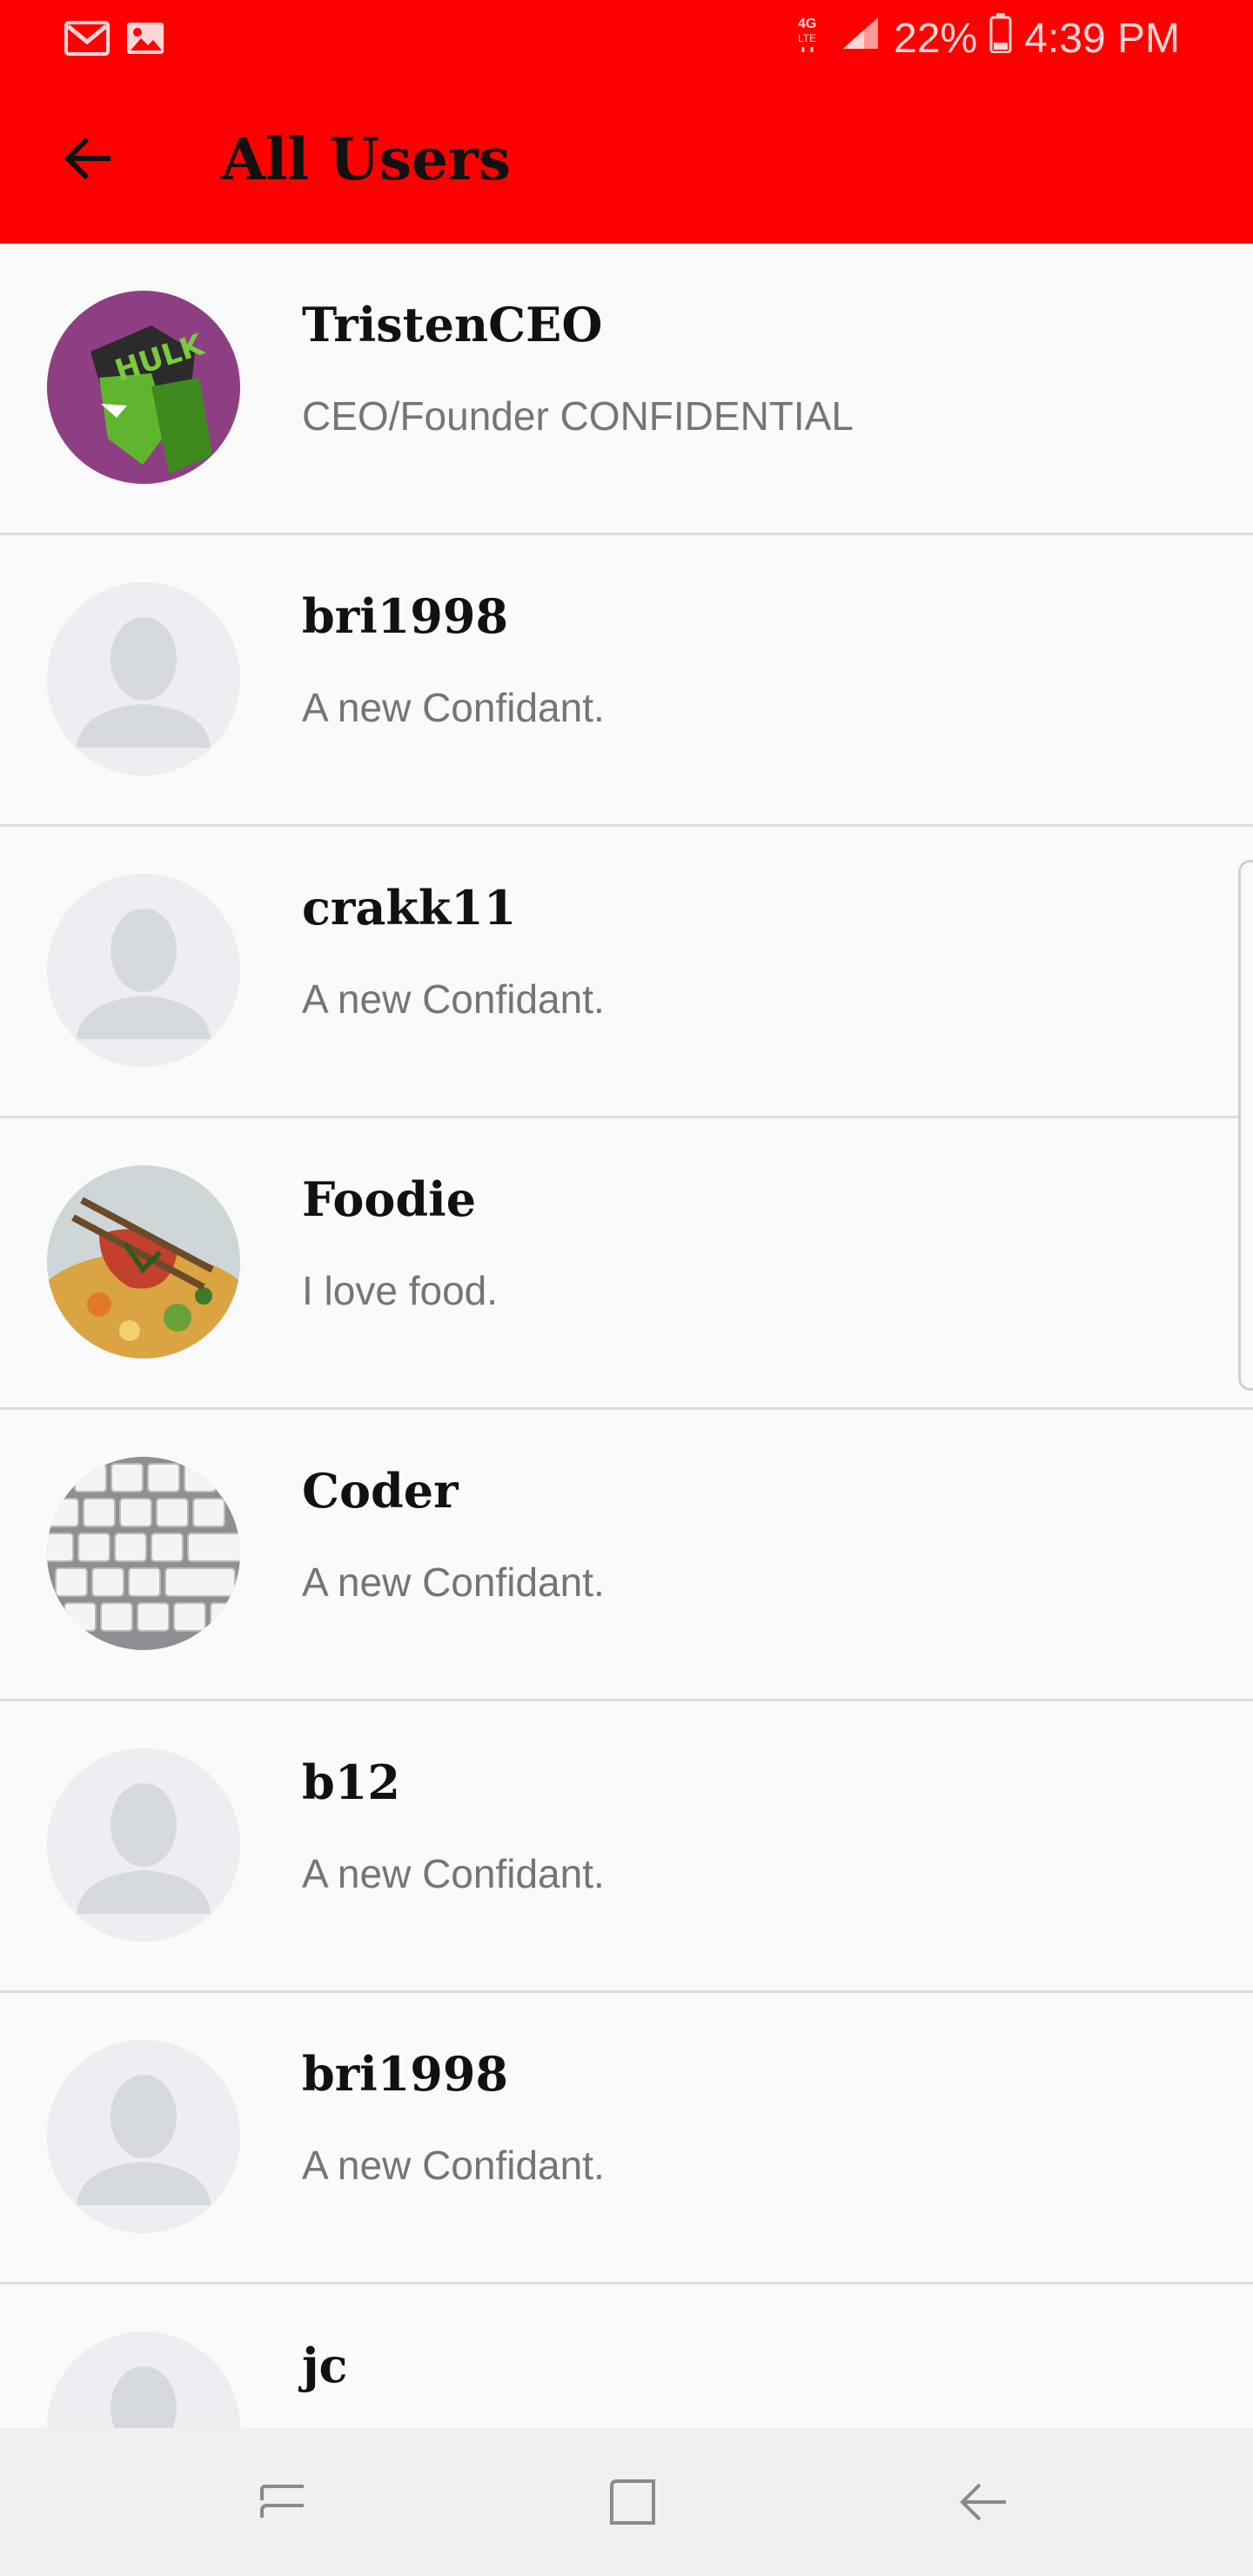  What do you see at coordinates (626, 2356) in the screenshot?
I see `user-row: jc` at bounding box center [626, 2356].